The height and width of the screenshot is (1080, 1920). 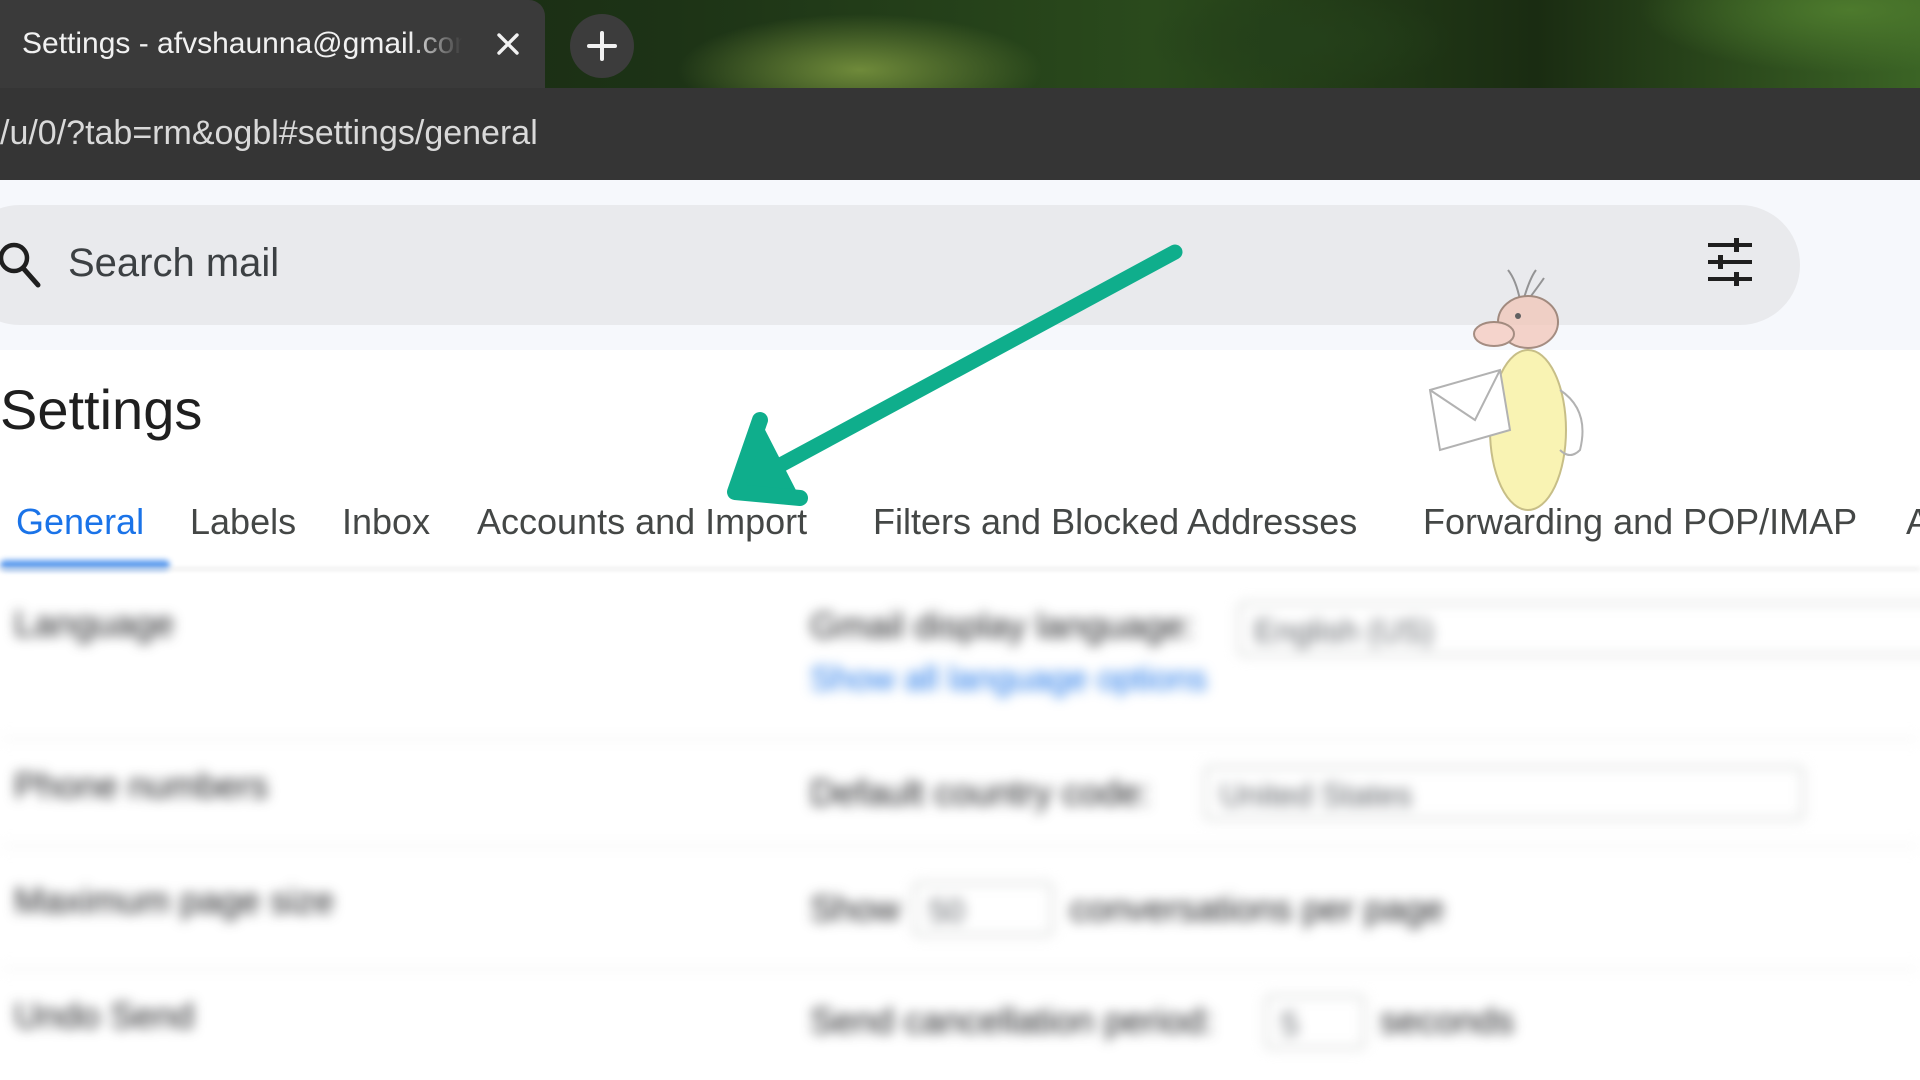 What do you see at coordinates (1115, 522) in the screenshot?
I see `tab-filters-and-blocked-addresses: Filters and Blocked Addresses` at bounding box center [1115, 522].